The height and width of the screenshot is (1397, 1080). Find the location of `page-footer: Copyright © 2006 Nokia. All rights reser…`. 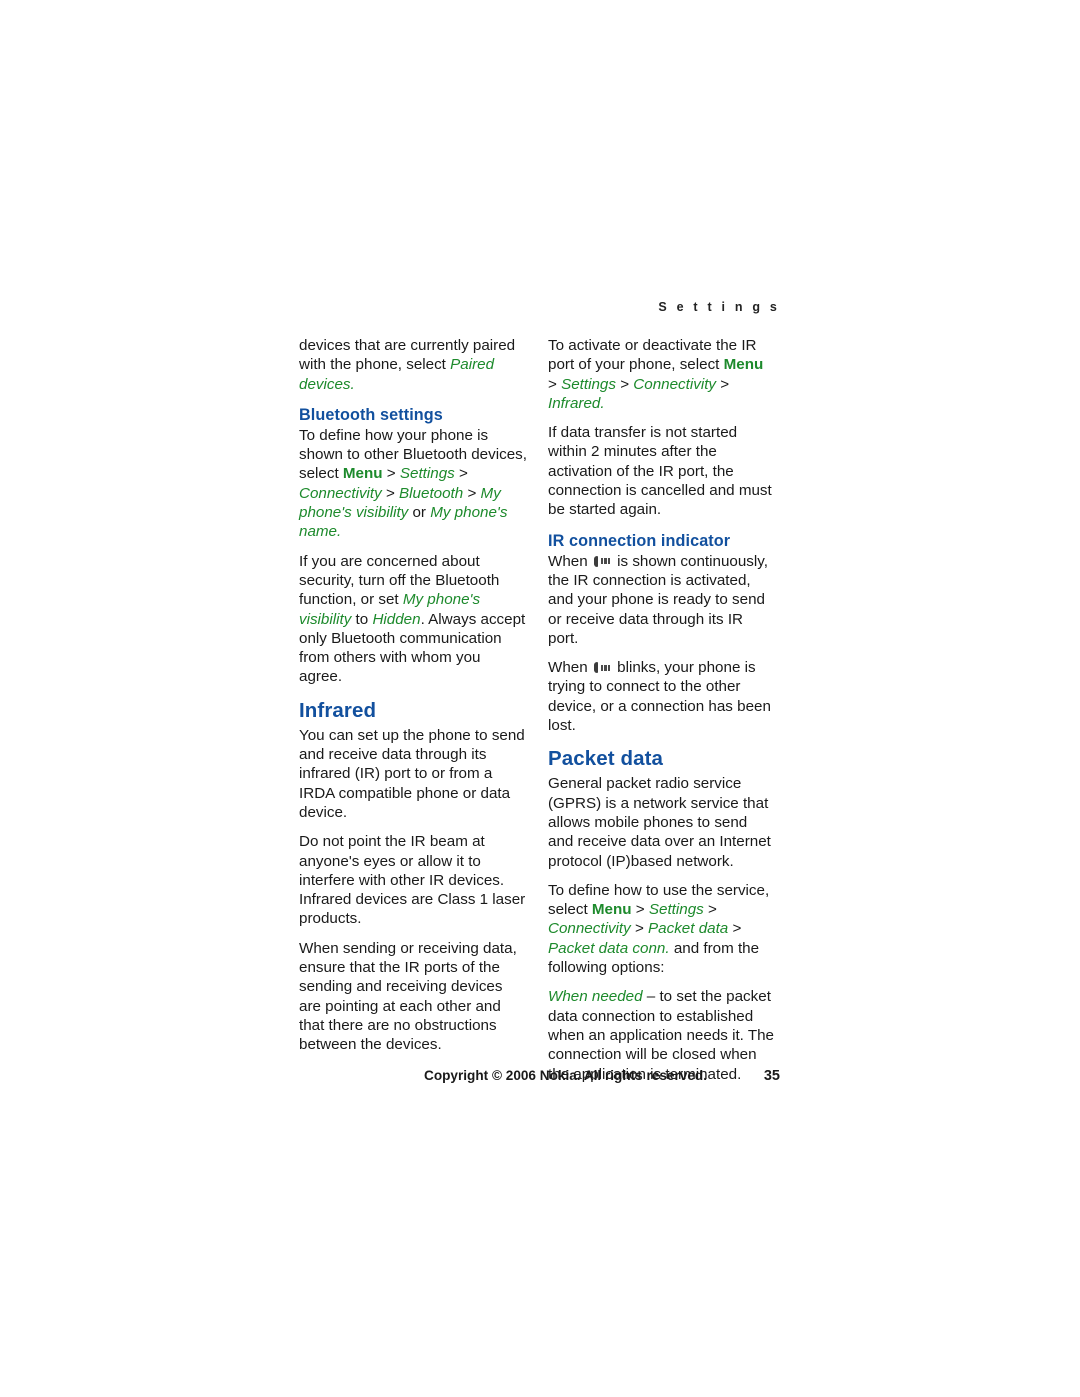

page-footer: Copyright © 2006 Nokia. All rights reser… is located at coordinates (539, 1079).